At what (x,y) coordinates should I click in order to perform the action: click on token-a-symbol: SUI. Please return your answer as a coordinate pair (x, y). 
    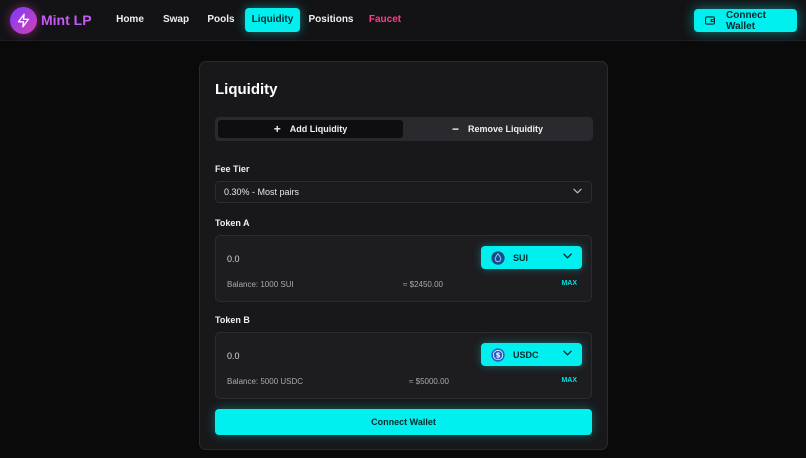
    Looking at the image, I should click on (521, 257).